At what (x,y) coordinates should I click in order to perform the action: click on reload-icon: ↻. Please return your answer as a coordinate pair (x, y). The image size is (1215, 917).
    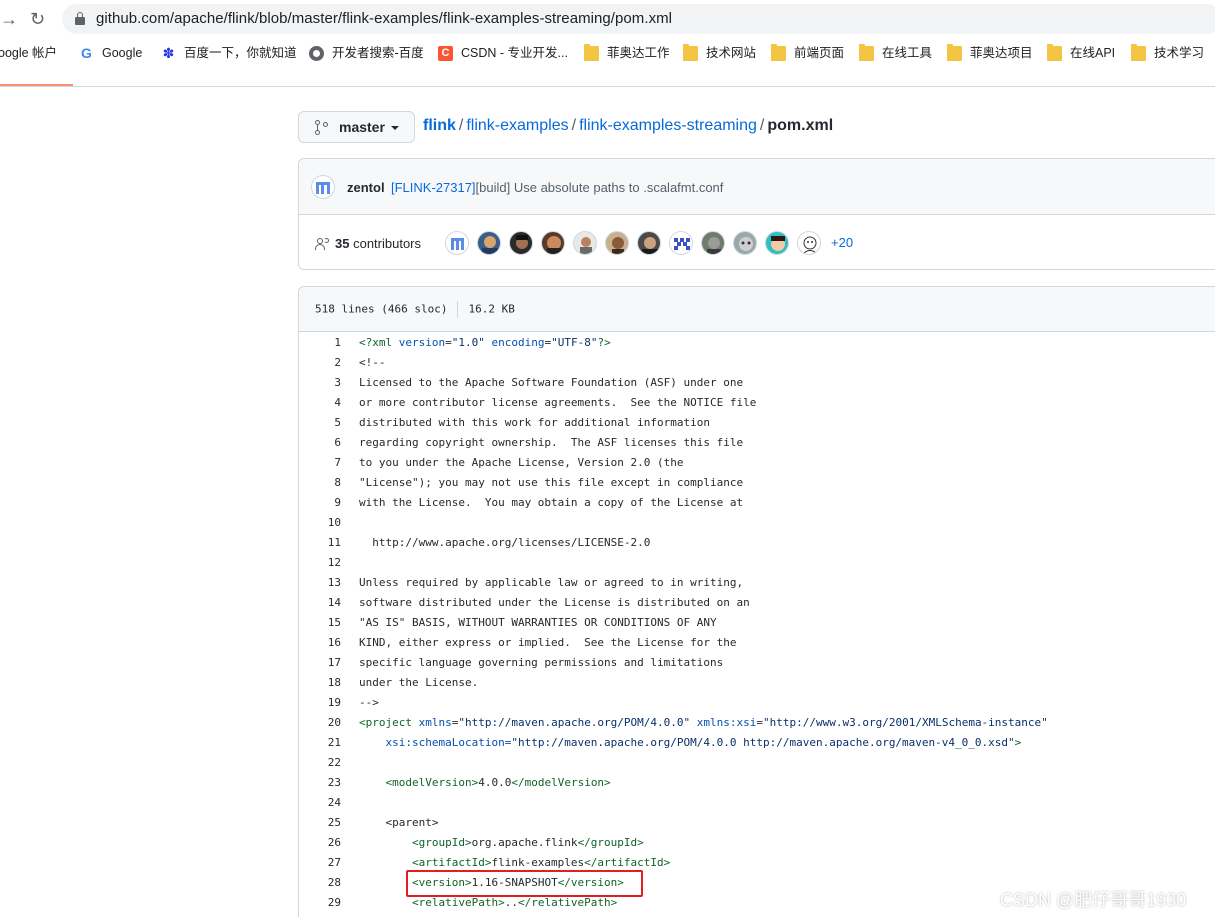
    Looking at the image, I should click on (40, 19).